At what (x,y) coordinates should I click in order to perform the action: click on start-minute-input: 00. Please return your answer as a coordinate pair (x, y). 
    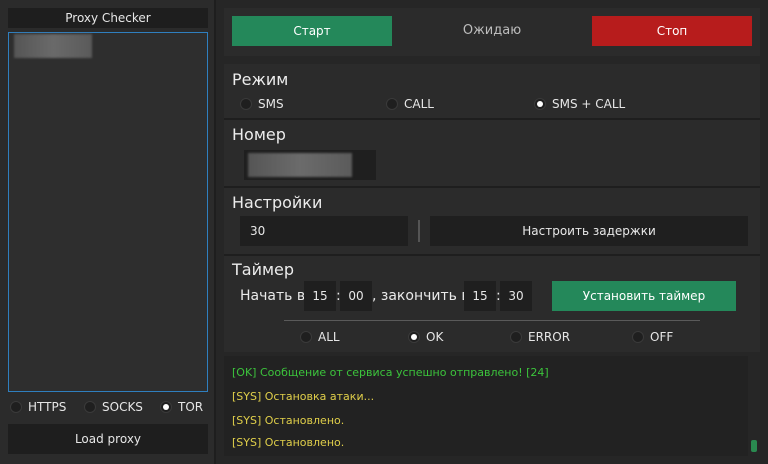
    Looking at the image, I should click on (356, 296).